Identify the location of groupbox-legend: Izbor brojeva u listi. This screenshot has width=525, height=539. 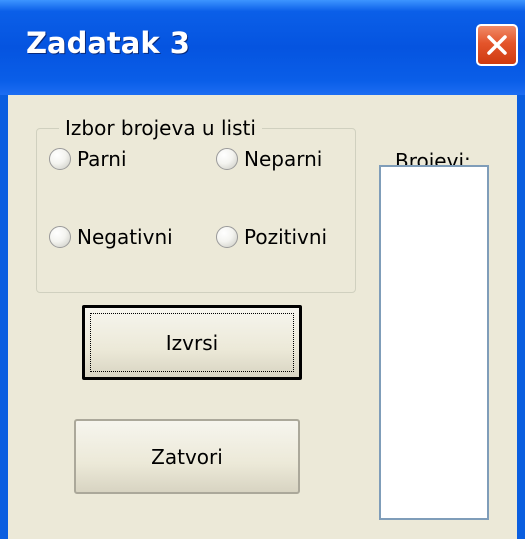
(160, 128).